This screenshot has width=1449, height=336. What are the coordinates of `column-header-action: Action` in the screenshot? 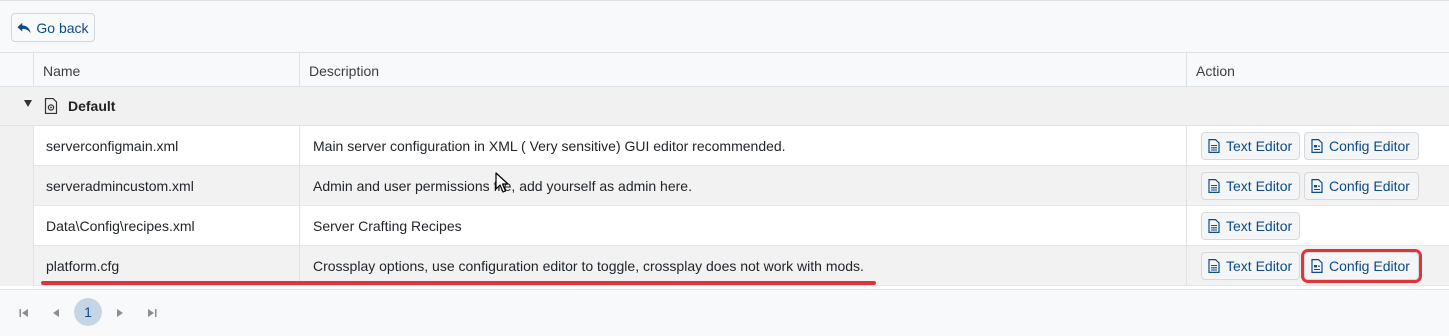 It's located at (1317, 69).